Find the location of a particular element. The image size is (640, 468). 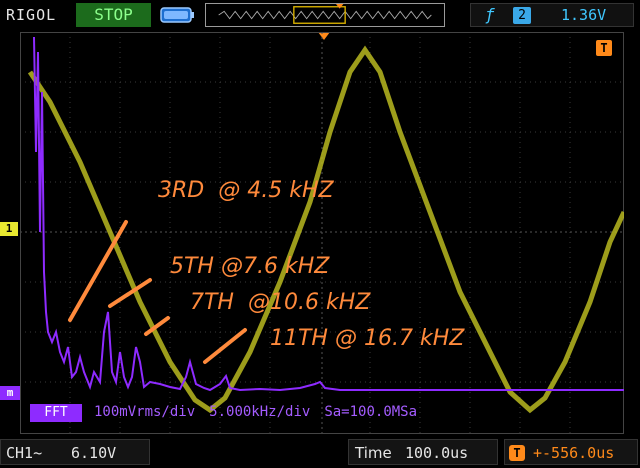

timebase-setting: Time 100.0us is located at coordinates (423, 452).